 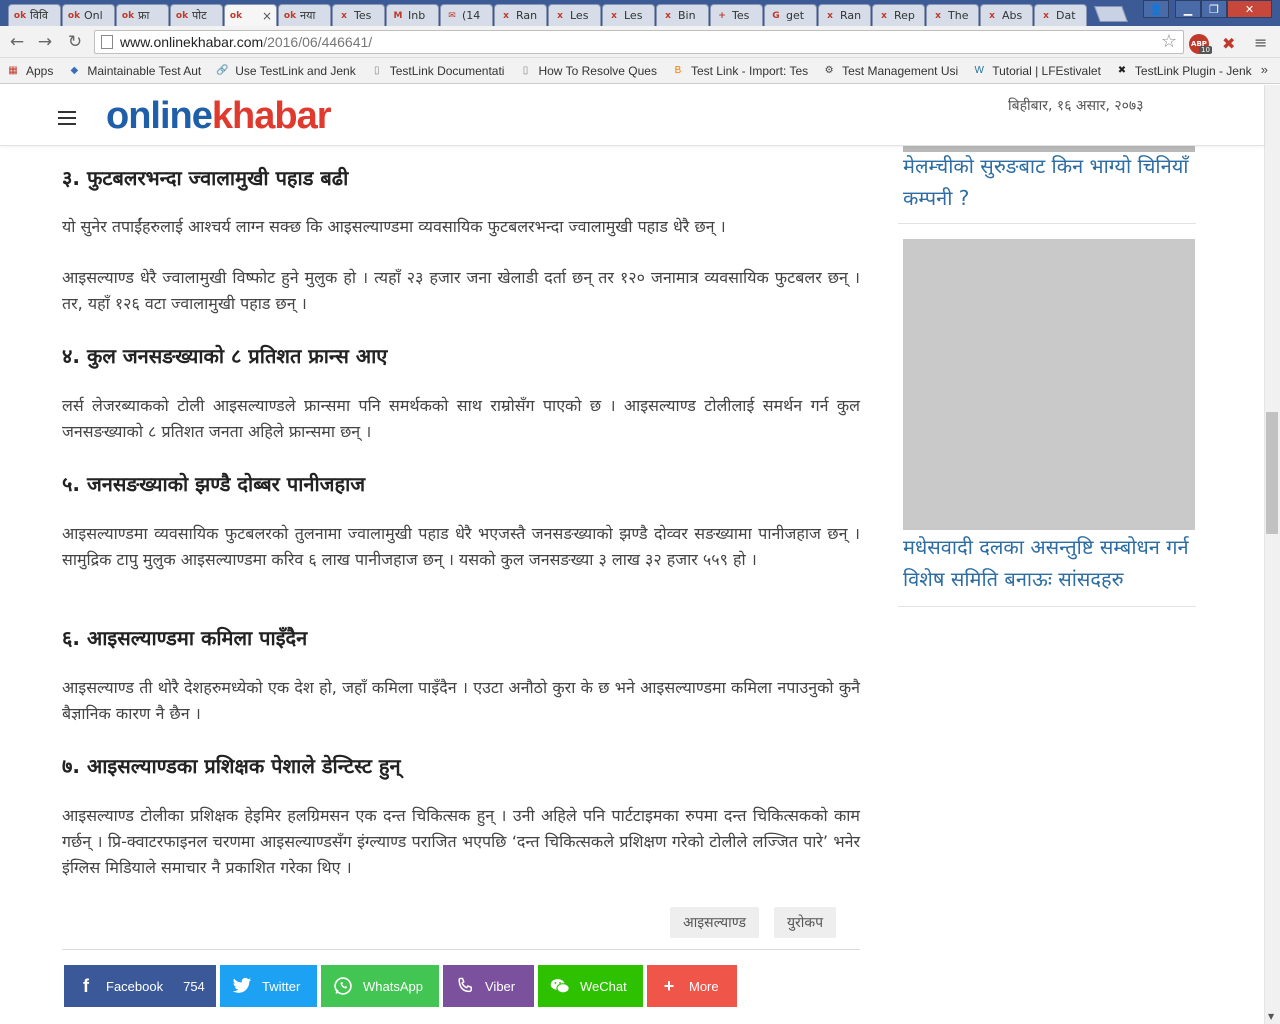 I want to click on browser-tab: ok विवि, so click(x=34, y=15).